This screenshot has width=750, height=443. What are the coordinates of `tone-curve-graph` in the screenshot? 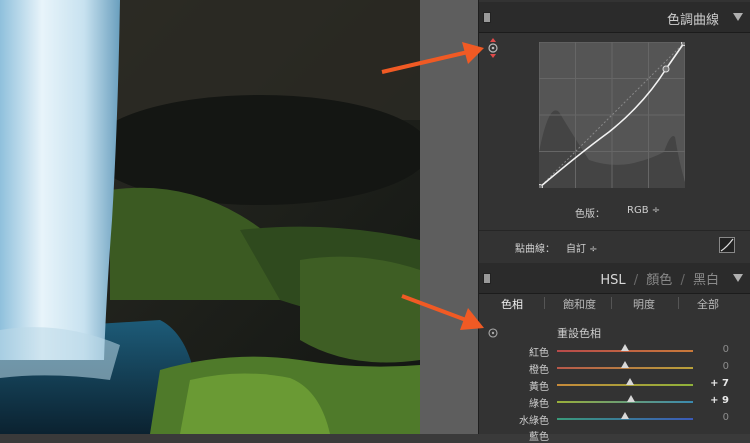 It's located at (612, 115).